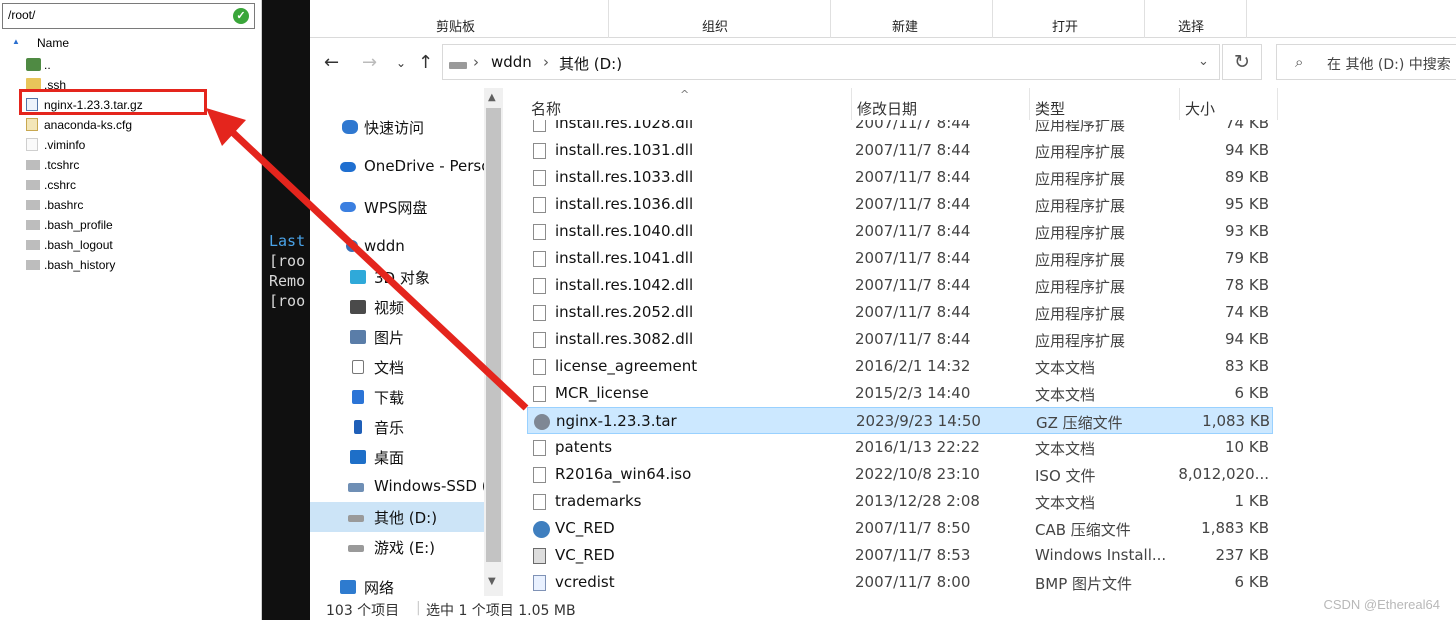 The image size is (1456, 620). Describe the element at coordinates (33, 185) in the screenshot. I see `file-icon` at that location.